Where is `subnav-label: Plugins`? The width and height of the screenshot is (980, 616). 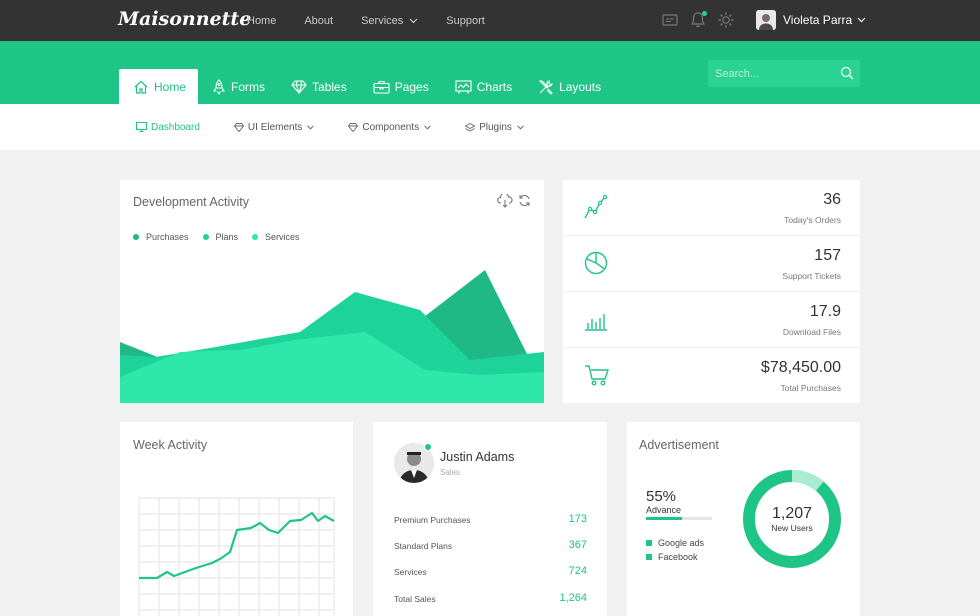 subnav-label: Plugins is located at coordinates (495, 127).